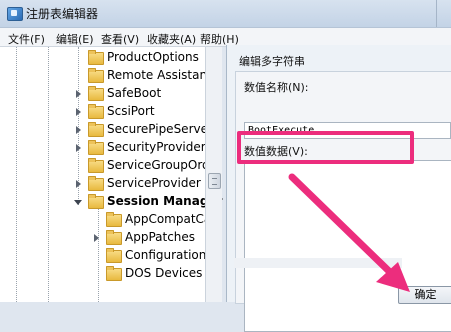  I want to click on tree-item: SecurityProviders, so click(106, 148).